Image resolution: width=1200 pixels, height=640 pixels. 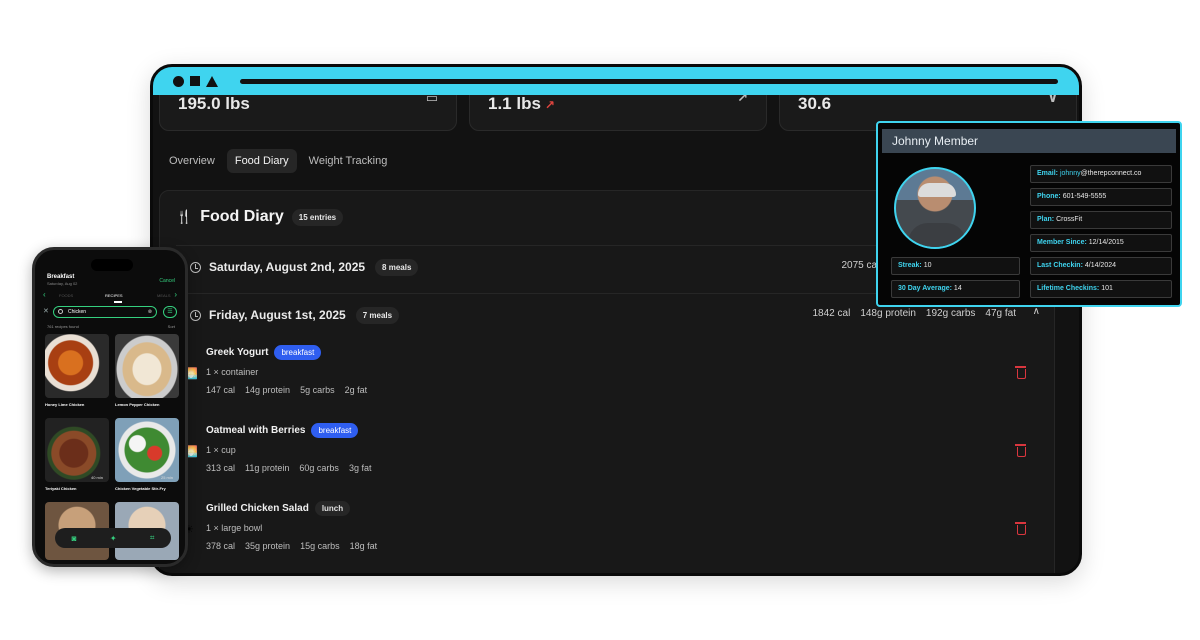 I want to click on square-icon, so click(x=195, y=81).